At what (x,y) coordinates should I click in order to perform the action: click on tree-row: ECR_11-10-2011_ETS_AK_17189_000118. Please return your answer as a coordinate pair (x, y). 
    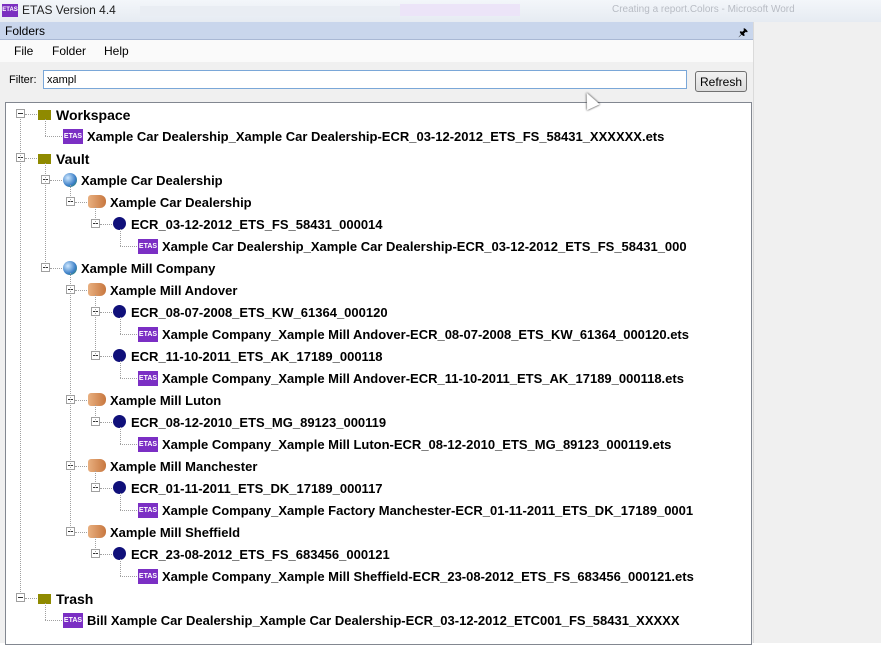
    Looking at the image, I should click on (378, 357).